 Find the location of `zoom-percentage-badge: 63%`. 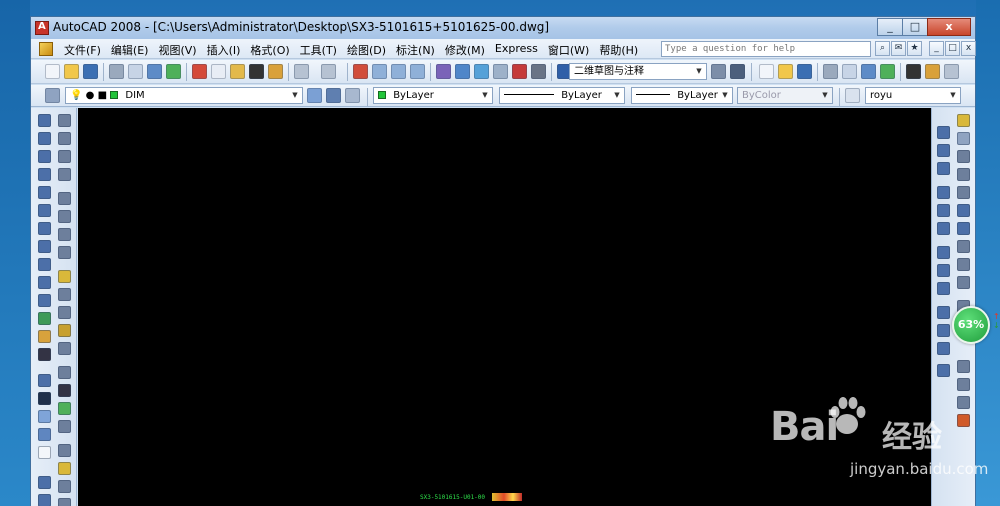

zoom-percentage-badge: 63% is located at coordinates (971, 325).